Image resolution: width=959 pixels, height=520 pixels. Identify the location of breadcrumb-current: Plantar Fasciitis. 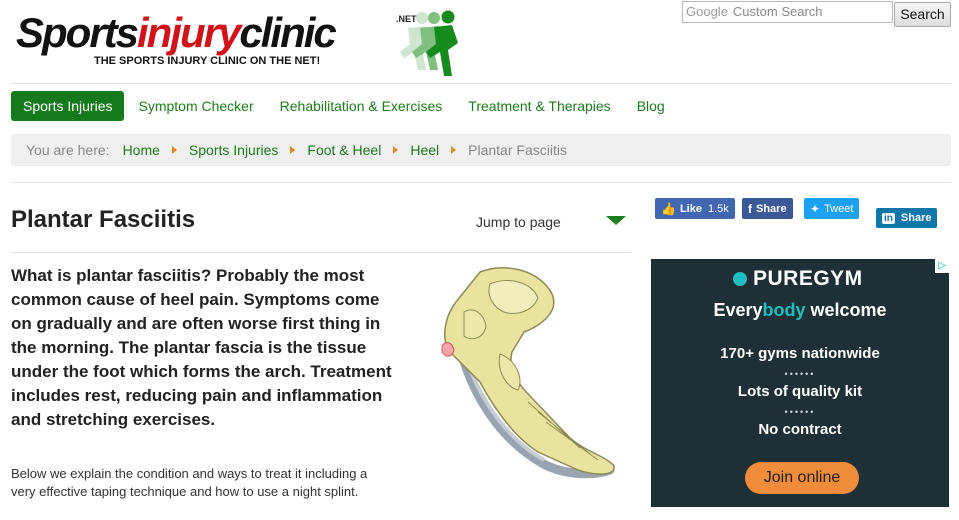
(517, 150).